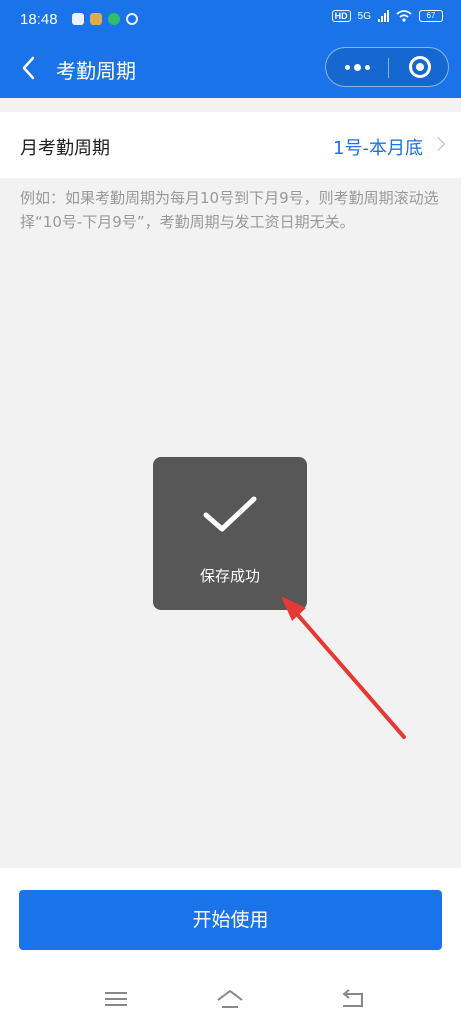  What do you see at coordinates (29, 68) in the screenshot?
I see `chevron-left-icon` at bounding box center [29, 68].